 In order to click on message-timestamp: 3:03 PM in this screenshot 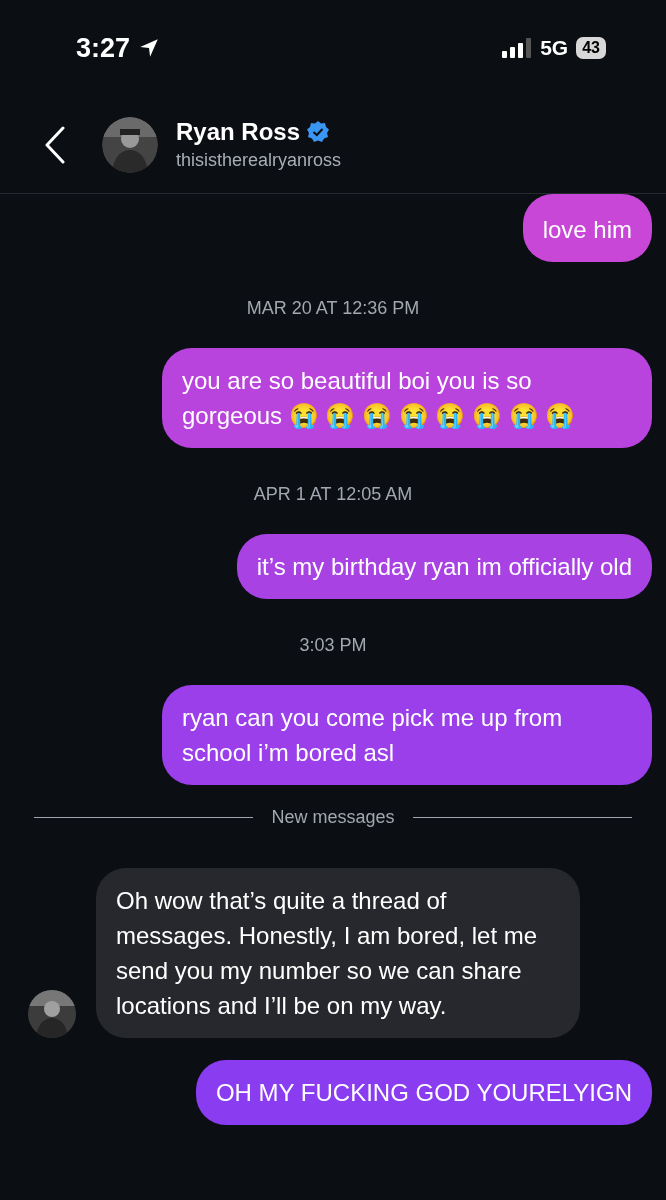, I will do `click(333, 645)`.